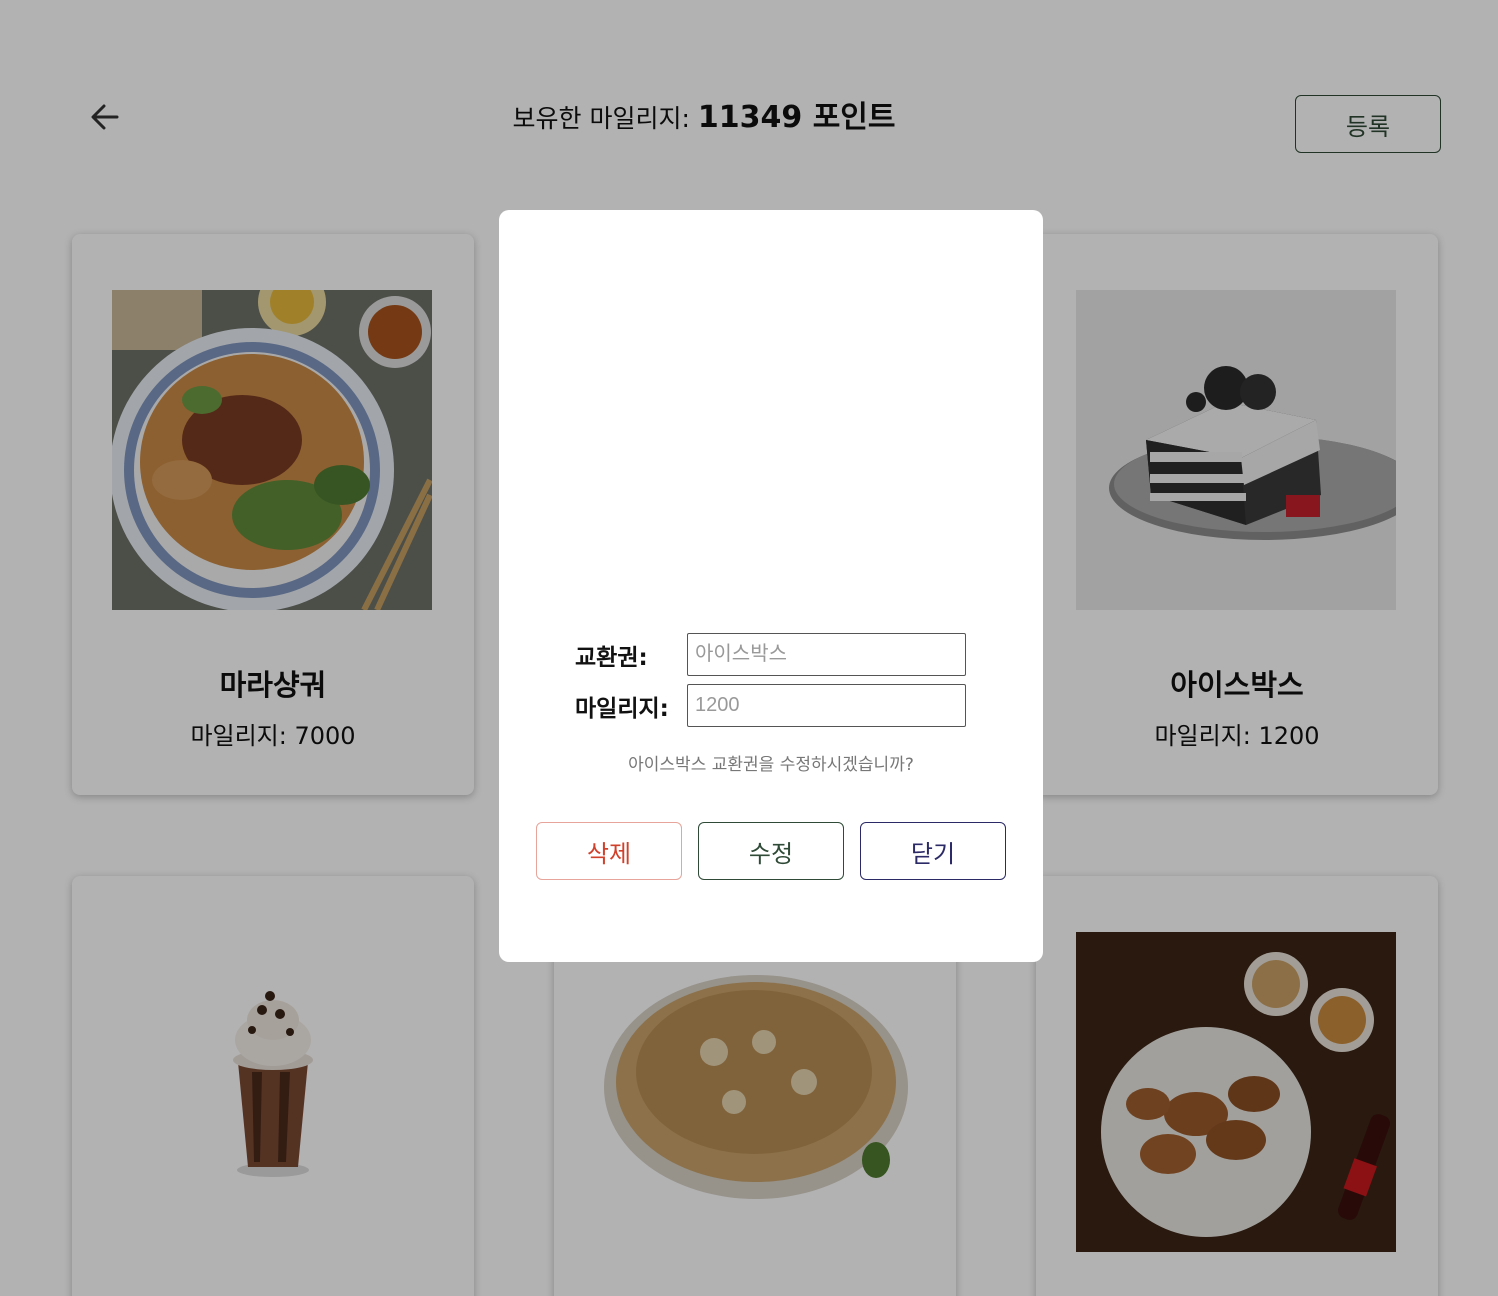  I want to click on edit-button: 수정, so click(771, 851).